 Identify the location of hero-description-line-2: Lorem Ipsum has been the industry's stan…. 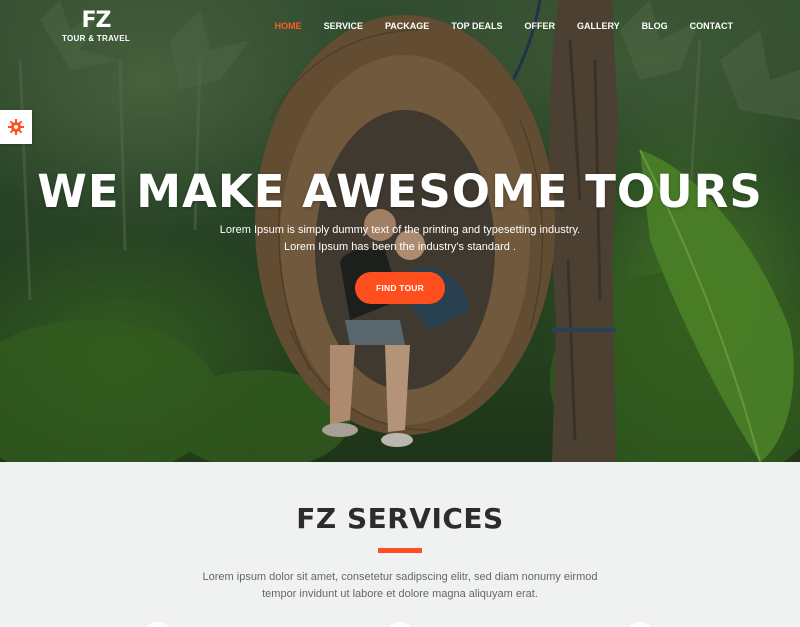
(399, 247).